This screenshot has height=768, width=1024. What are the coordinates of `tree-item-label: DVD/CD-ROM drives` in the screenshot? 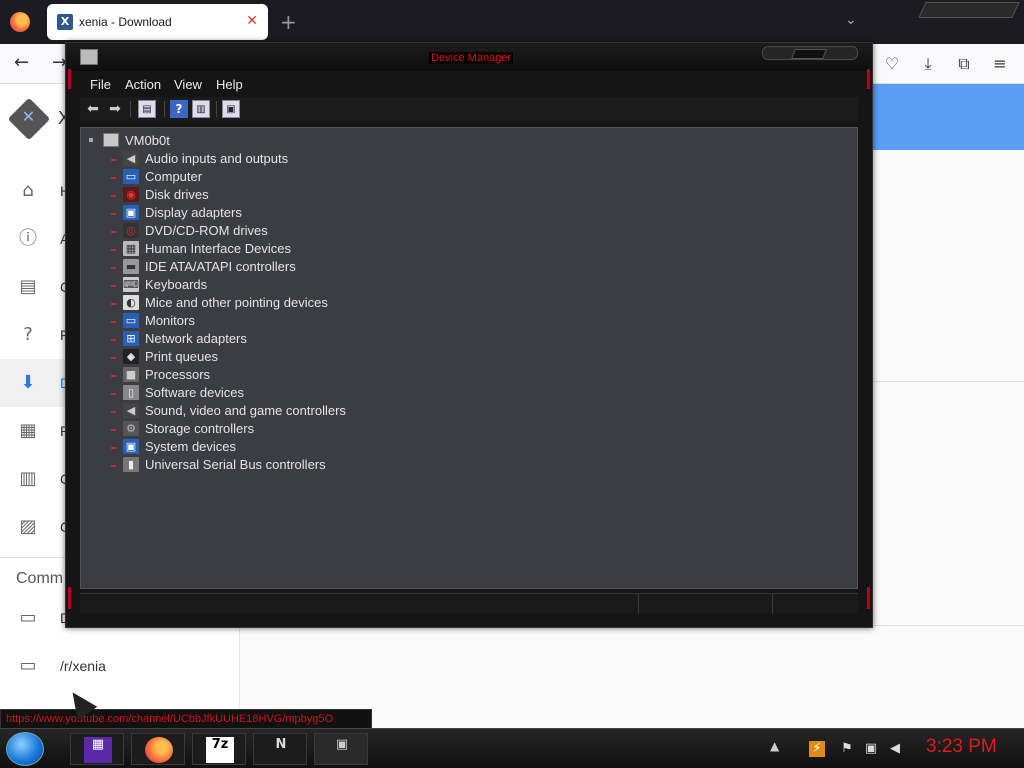 It's located at (206, 230).